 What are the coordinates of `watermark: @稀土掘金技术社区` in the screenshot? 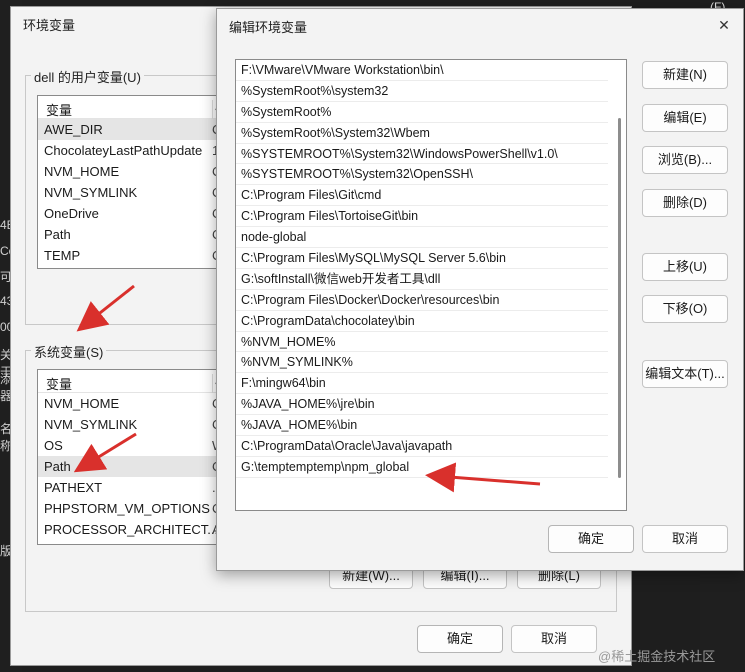 It's located at (657, 656).